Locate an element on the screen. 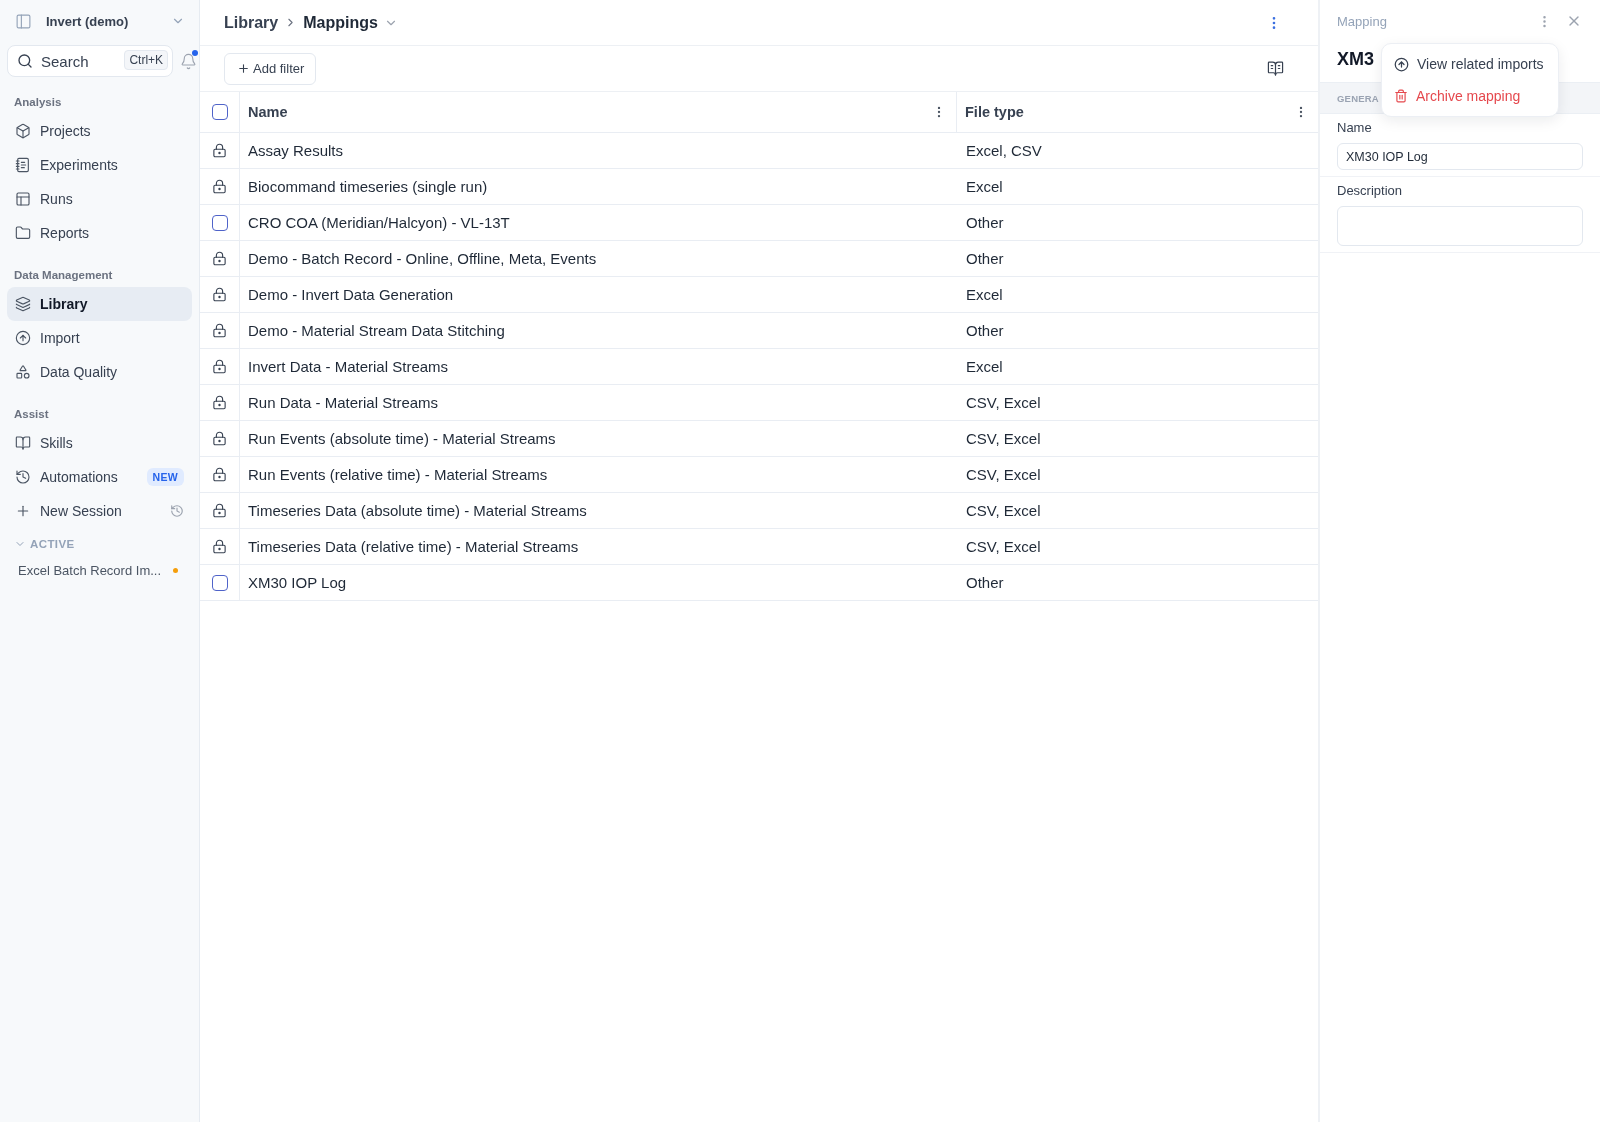 The width and height of the screenshot is (1600, 1122). breadcrumb-link: Library is located at coordinates (251, 22).